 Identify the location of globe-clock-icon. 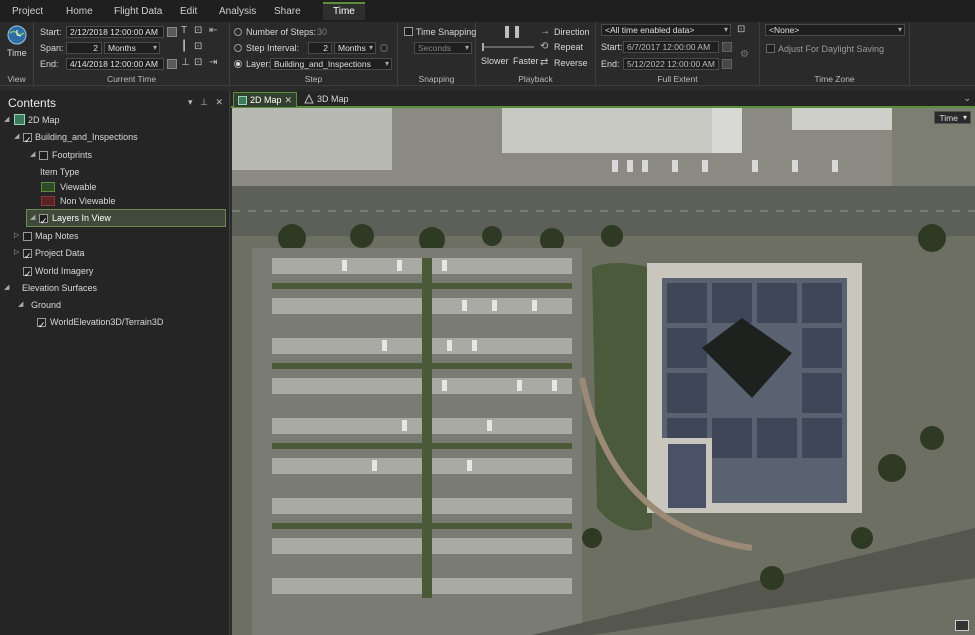
(17, 35).